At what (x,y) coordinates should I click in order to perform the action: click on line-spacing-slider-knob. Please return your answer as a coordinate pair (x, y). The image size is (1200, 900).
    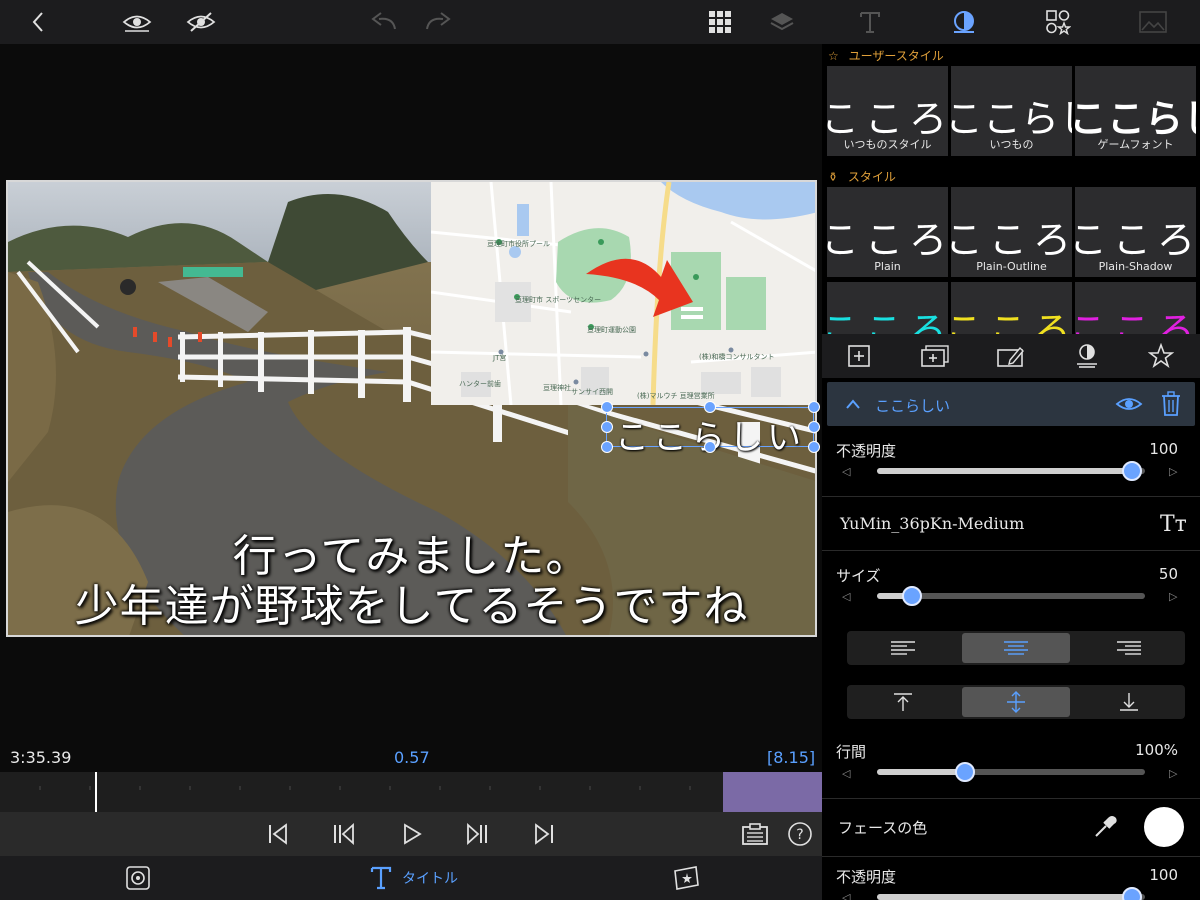
    Looking at the image, I should click on (965, 772).